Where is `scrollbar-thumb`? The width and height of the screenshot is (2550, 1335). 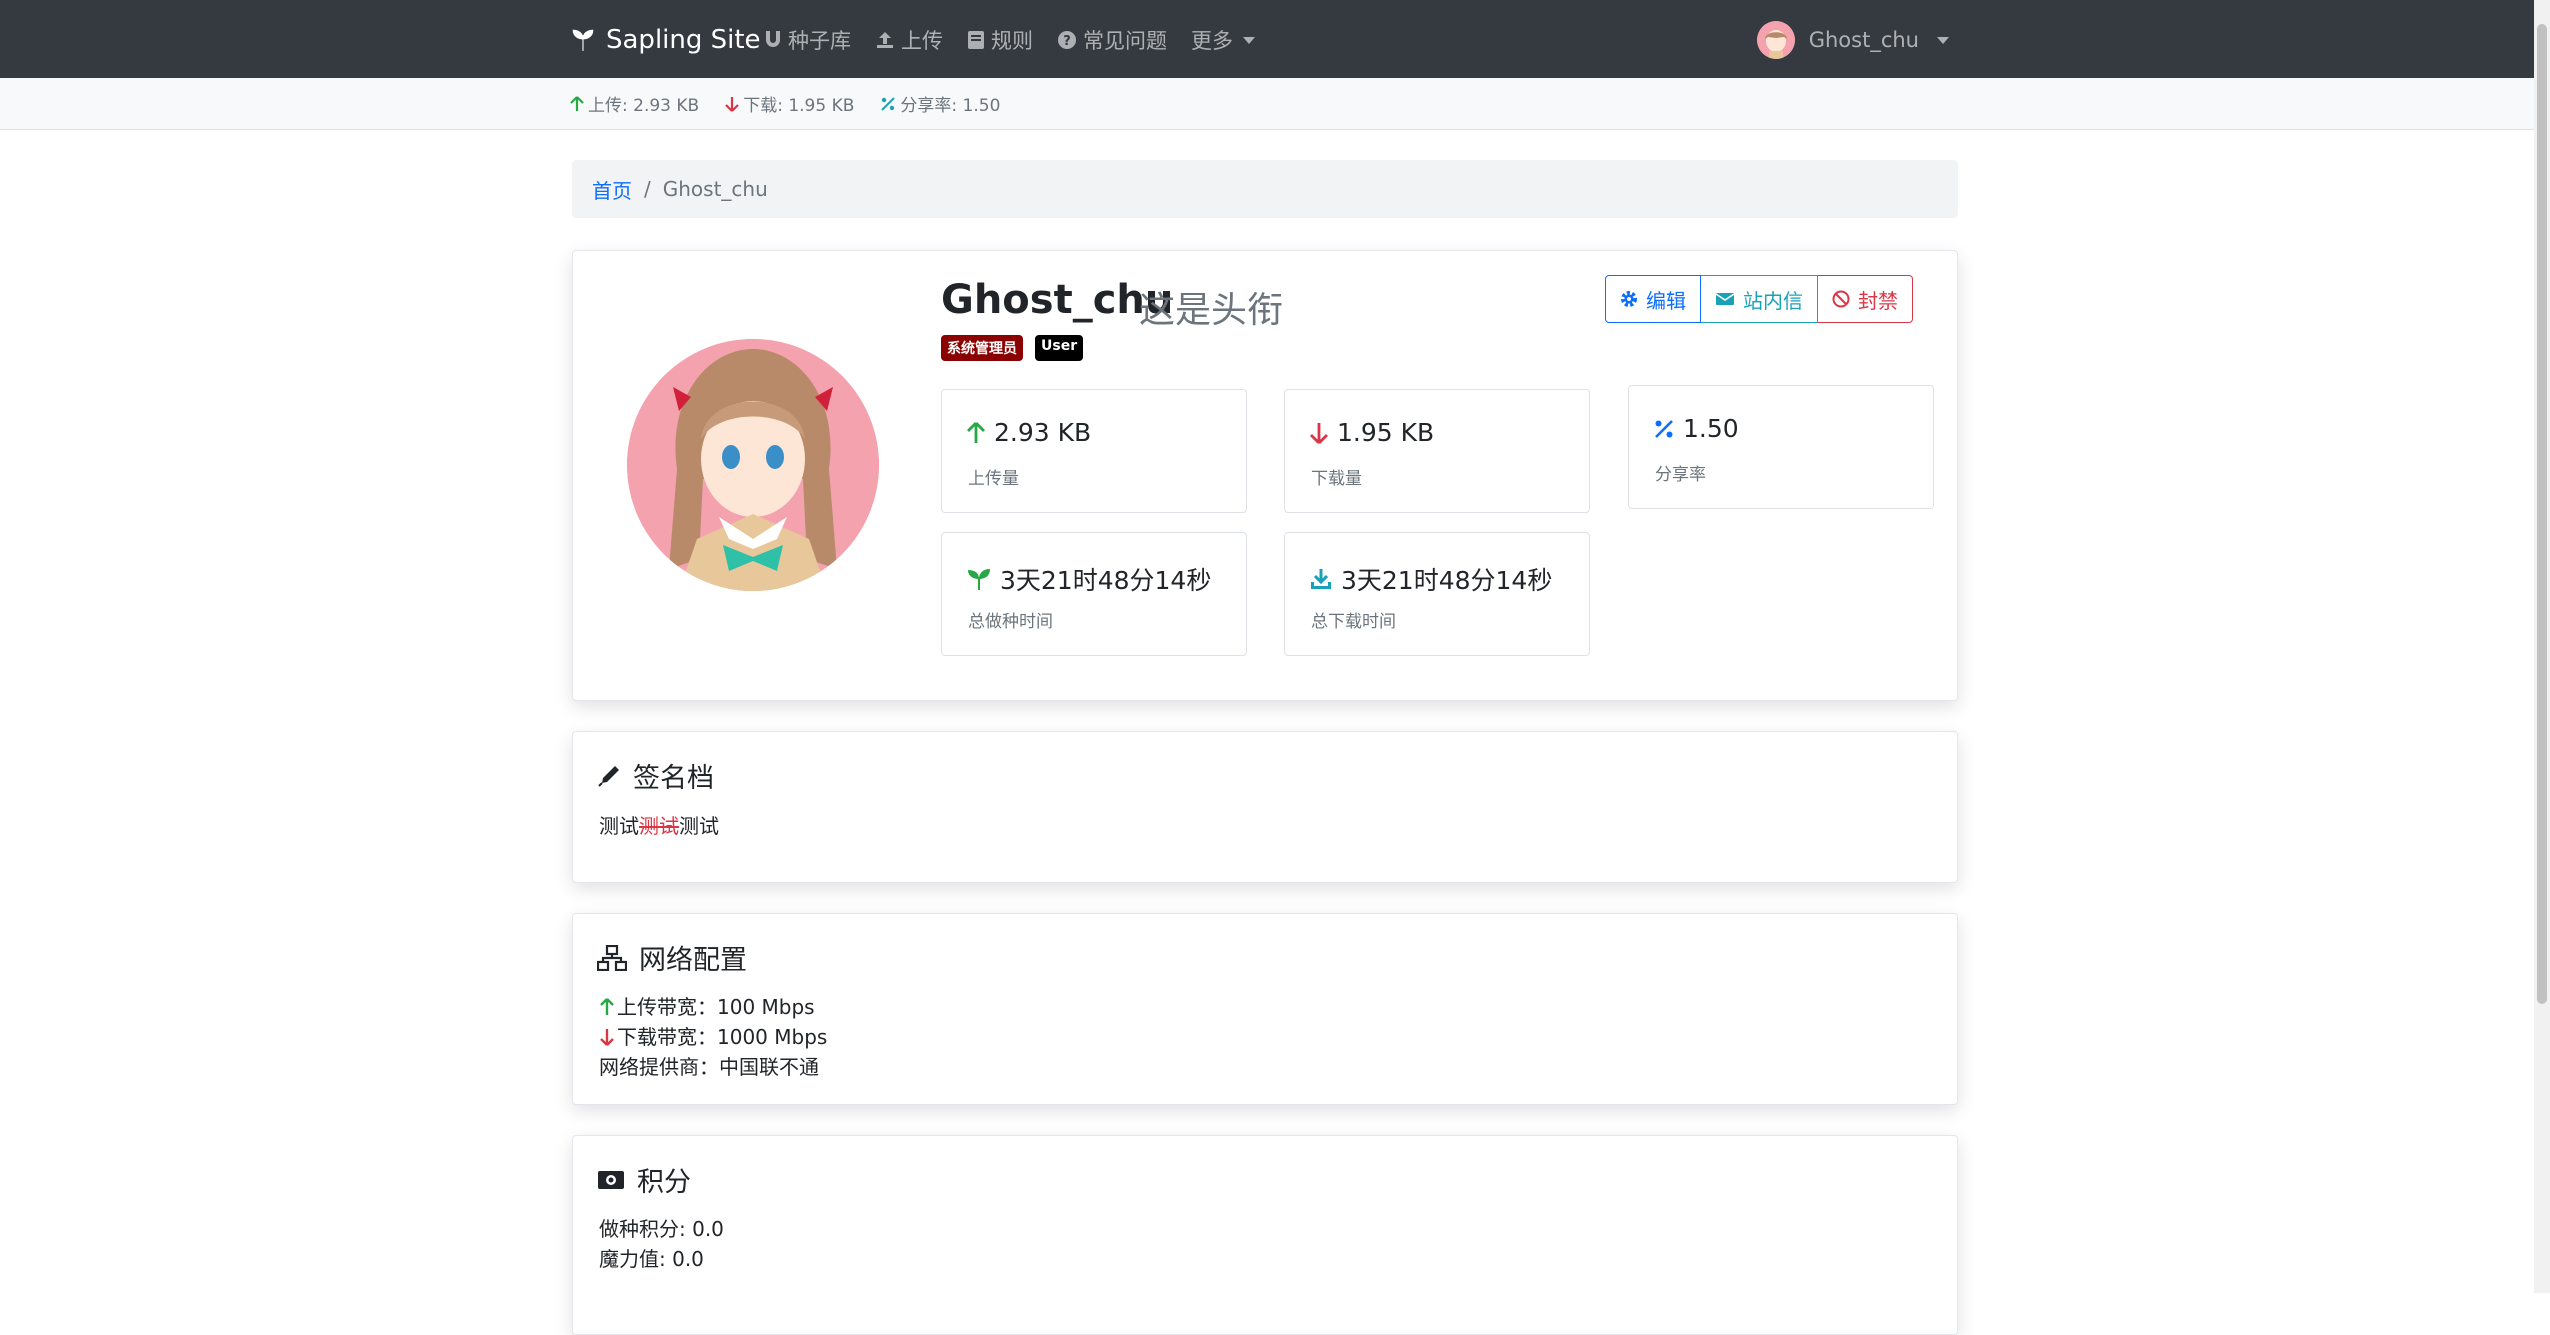
scrollbar-thumb is located at coordinates (2542, 514).